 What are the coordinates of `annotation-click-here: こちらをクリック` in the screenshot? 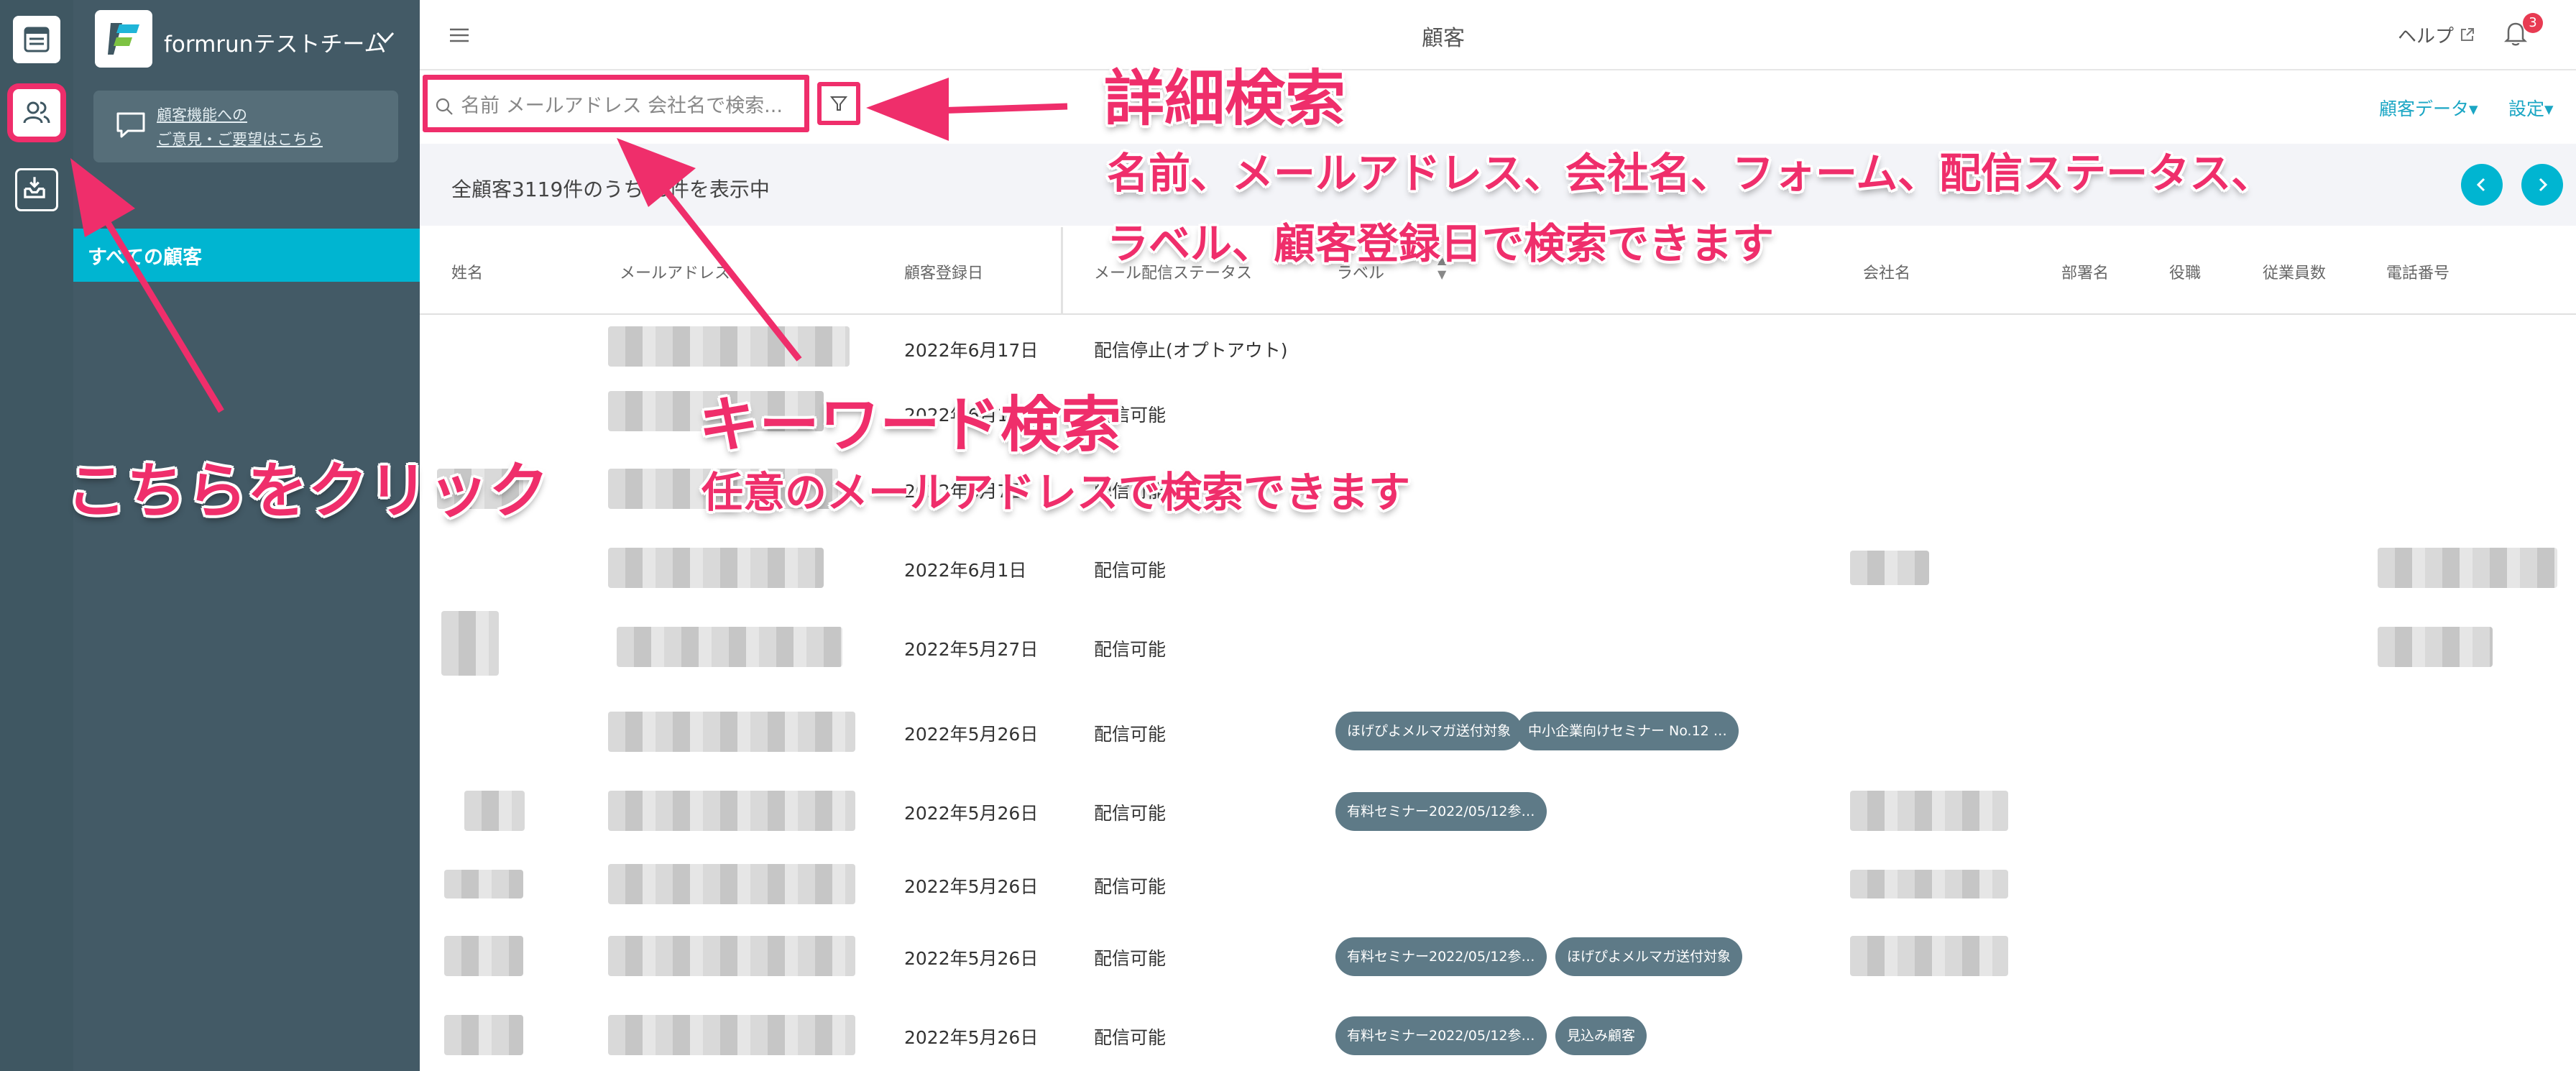 It's located at (308, 491).